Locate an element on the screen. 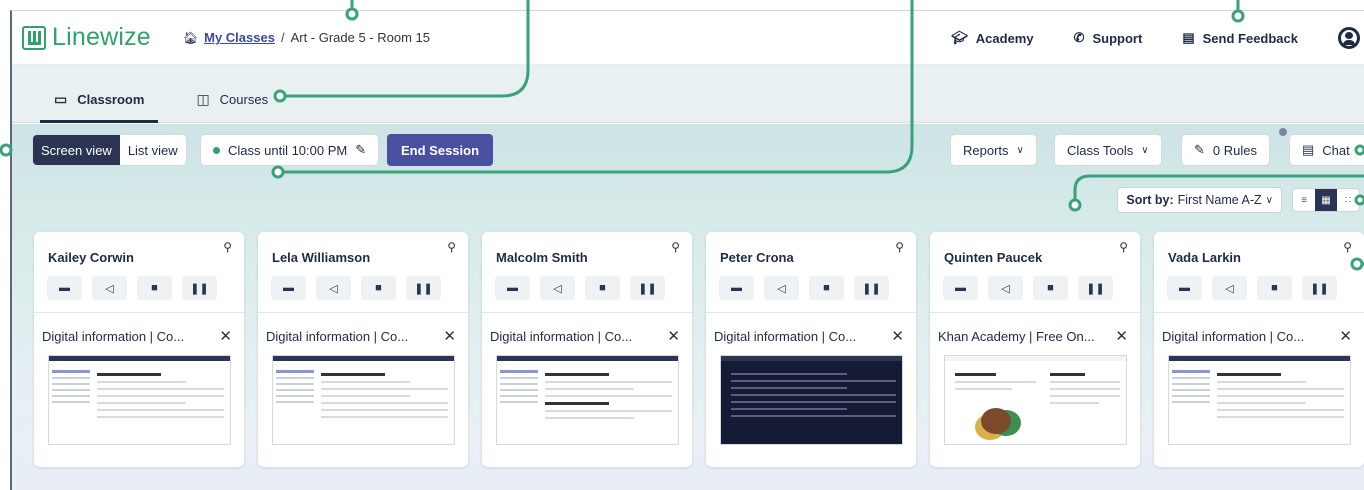  linewize-logo-icon is located at coordinates (34, 37).